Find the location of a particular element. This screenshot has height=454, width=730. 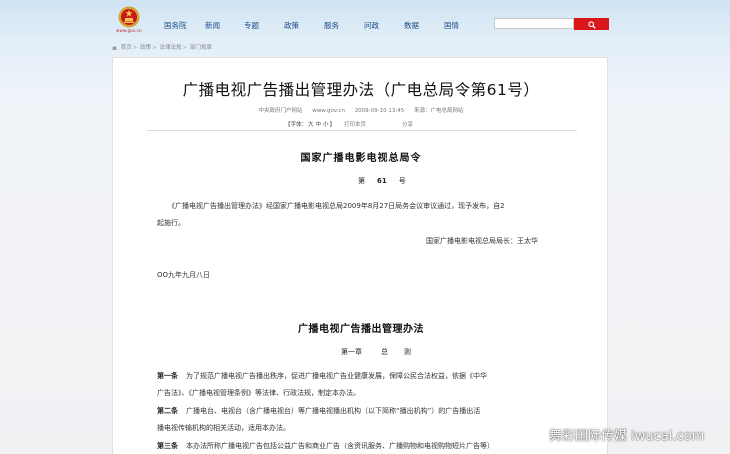

nav-item-topics: 专题 is located at coordinates (251, 25).